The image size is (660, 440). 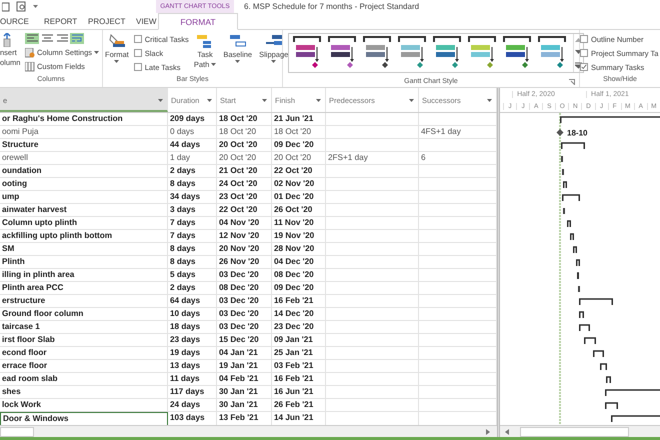 What do you see at coordinates (192, 314) in the screenshot?
I see `table-cell: 10 days` at bounding box center [192, 314].